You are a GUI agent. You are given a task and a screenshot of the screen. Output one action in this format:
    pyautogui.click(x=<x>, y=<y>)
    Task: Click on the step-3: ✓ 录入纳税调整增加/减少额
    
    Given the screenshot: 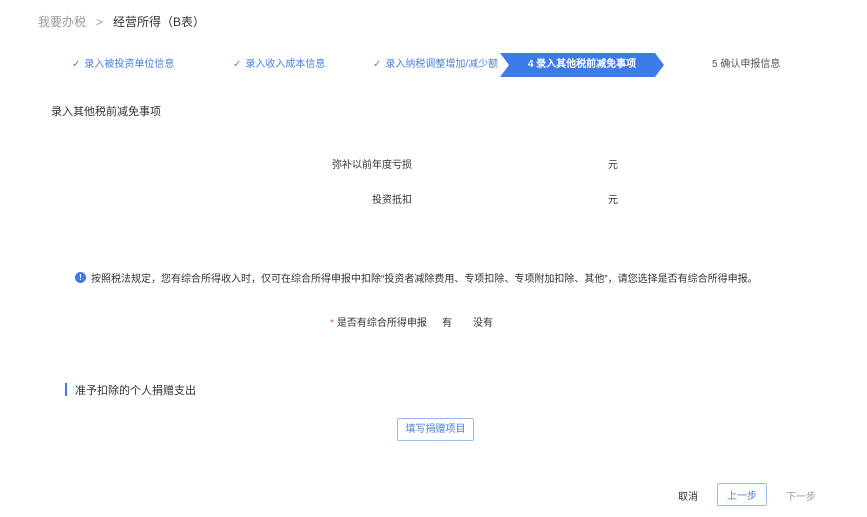 What is the action you would take?
    pyautogui.click(x=435, y=65)
    